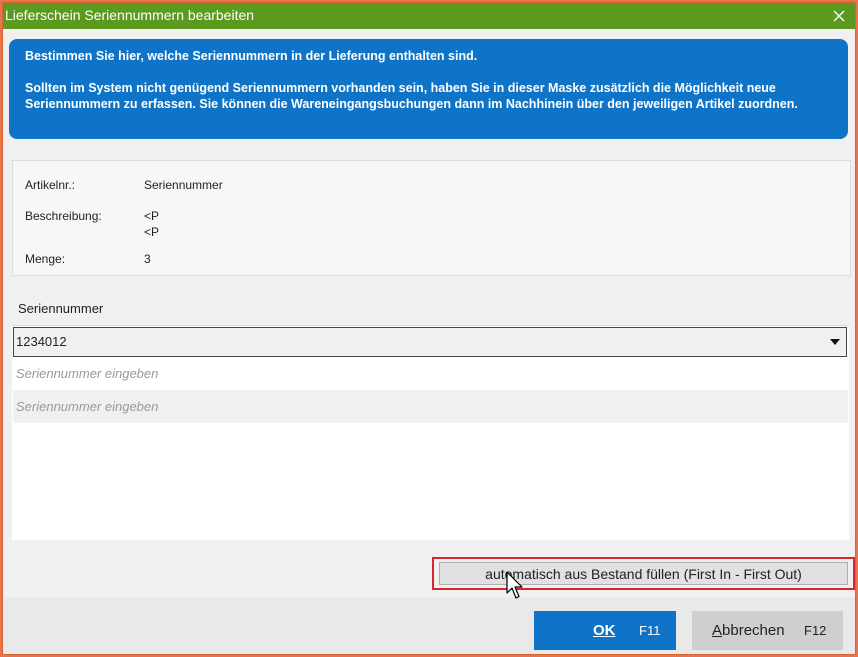  I want to click on chevron-down-icon, so click(835, 342).